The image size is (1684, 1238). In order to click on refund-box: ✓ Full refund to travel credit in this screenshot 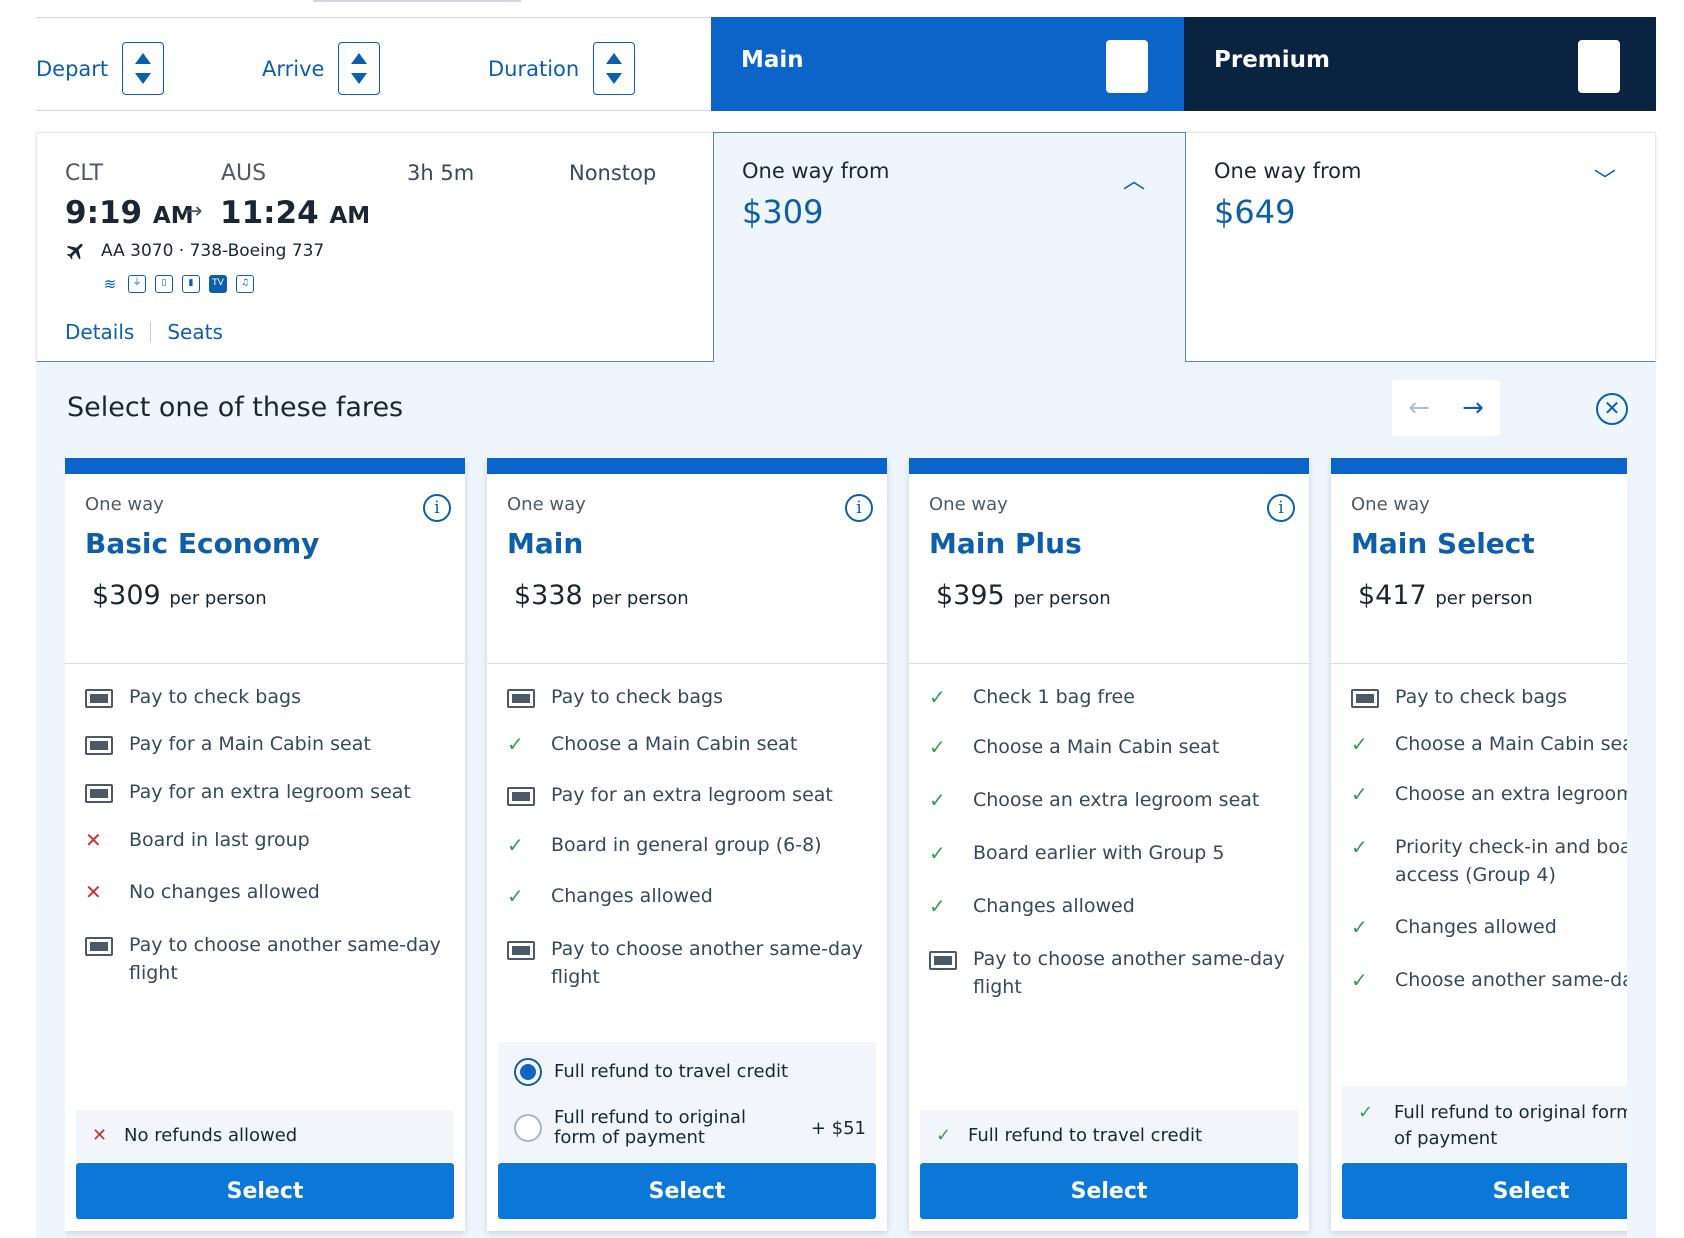, I will do `click(1109, 1136)`.